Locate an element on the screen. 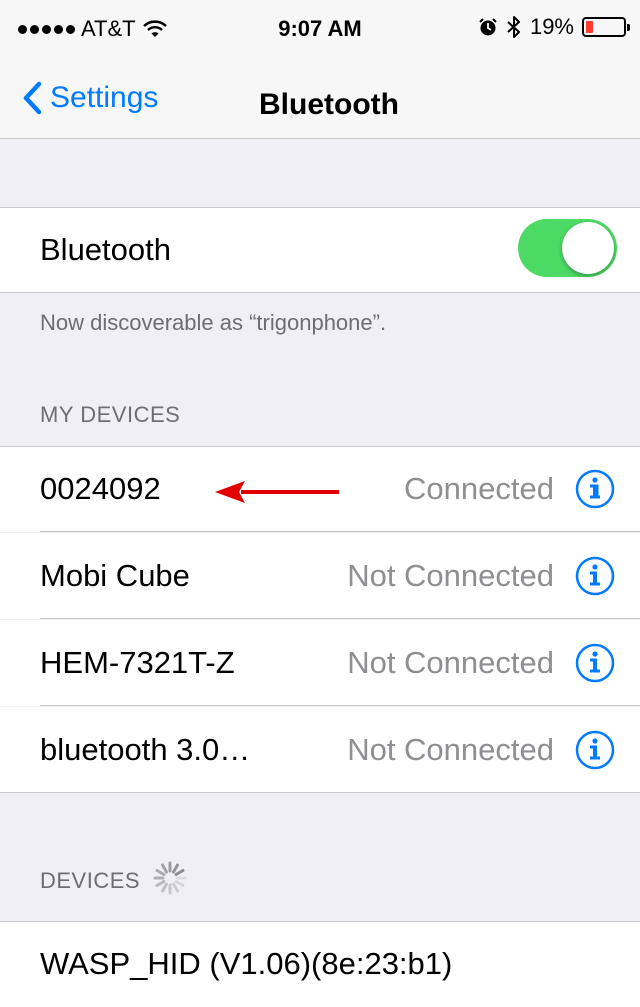 The height and width of the screenshot is (1007, 640). arrow-left-icon is located at coordinates (277, 492).